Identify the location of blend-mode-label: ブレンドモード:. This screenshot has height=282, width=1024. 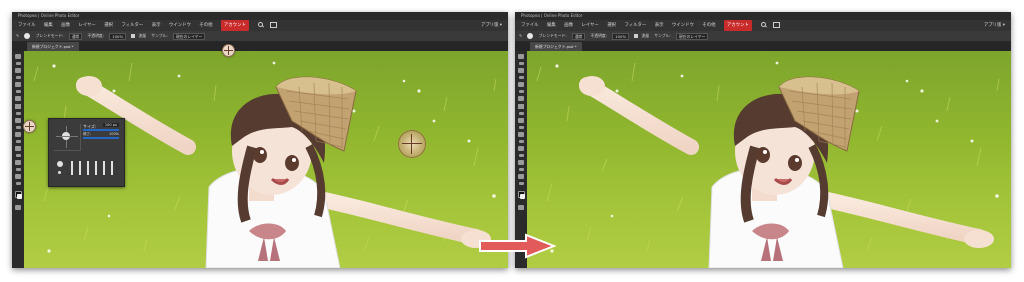
(552, 35).